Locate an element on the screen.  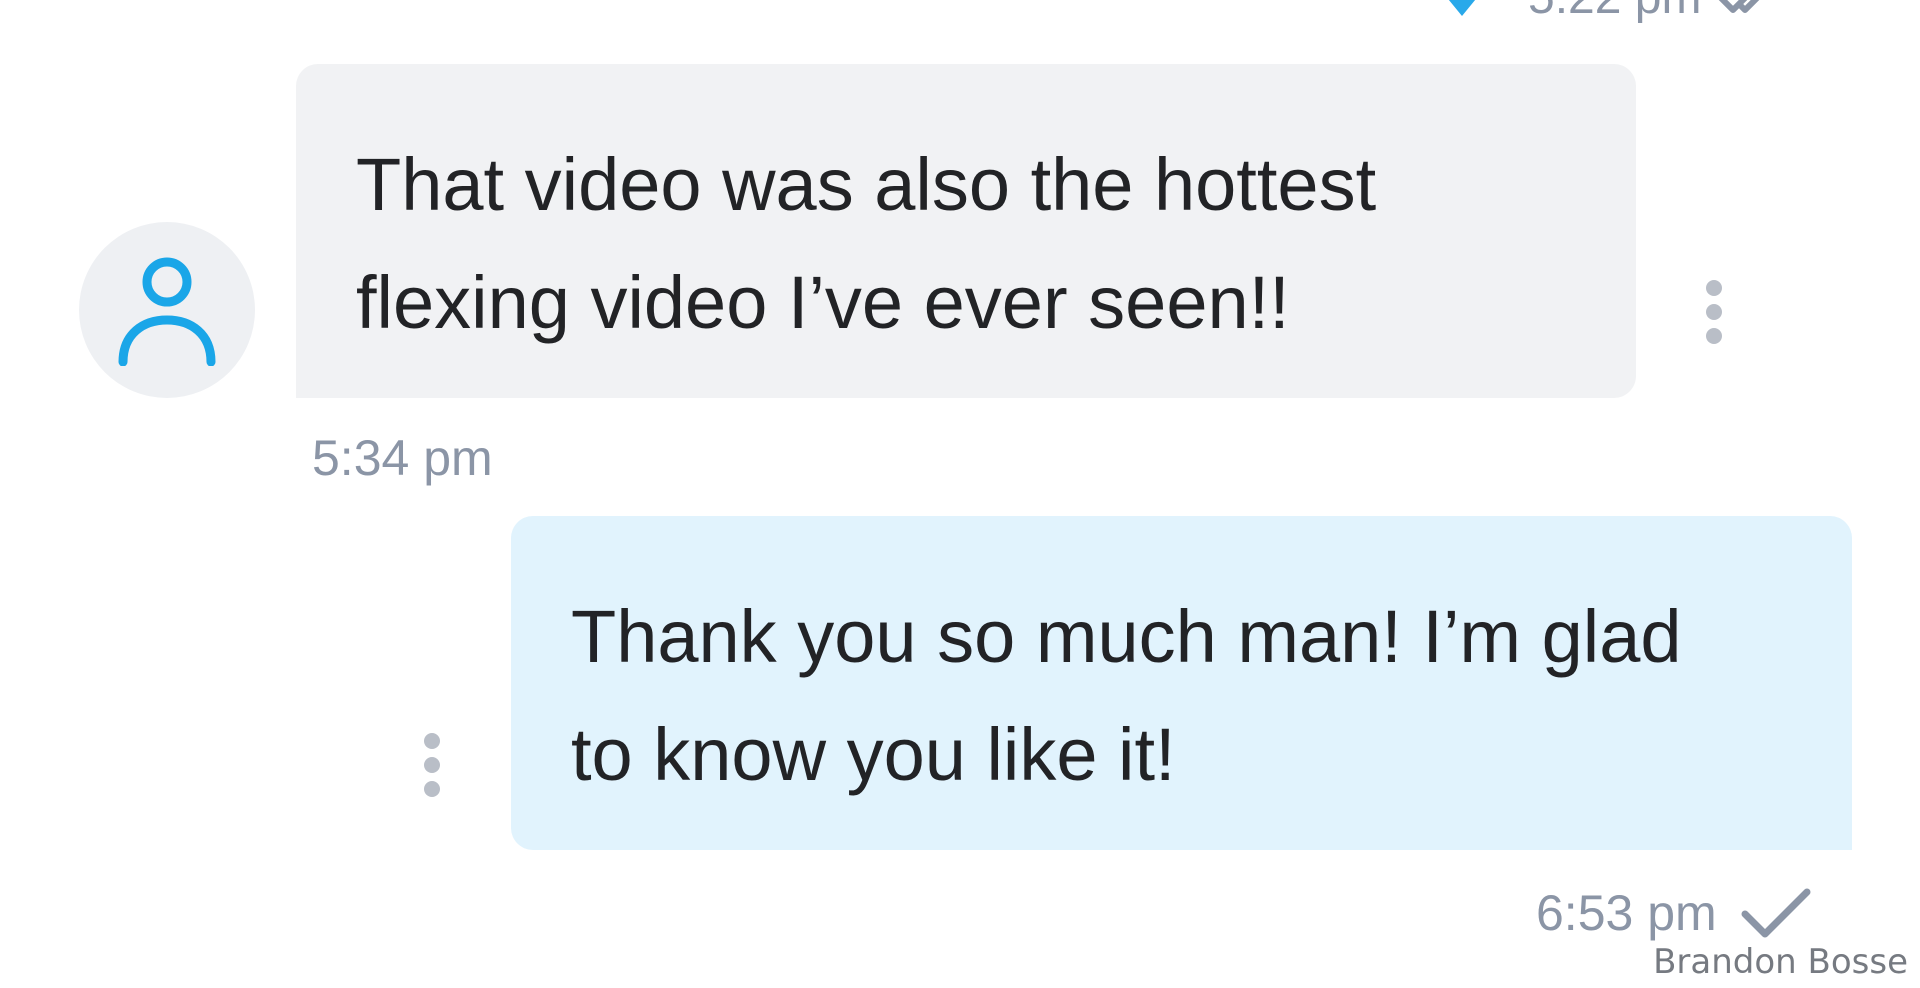
user-icon is located at coordinates (167, 311).